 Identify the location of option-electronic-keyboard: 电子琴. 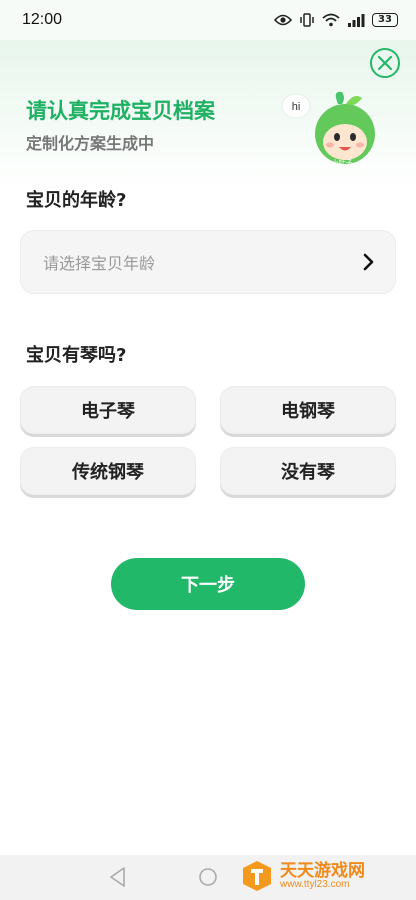
(108, 410).